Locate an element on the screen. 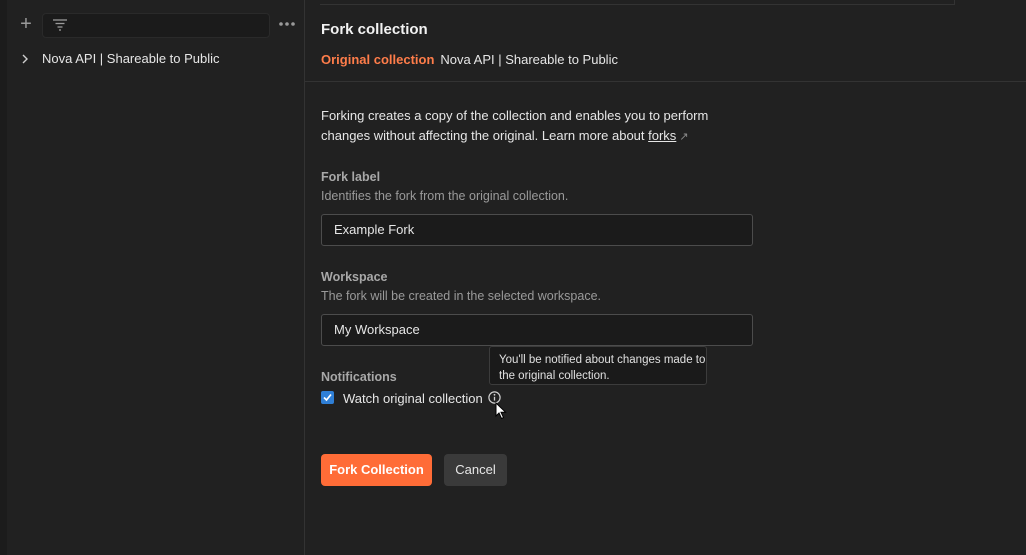 The image size is (1026, 555). sidebar-item-nova-api: Nova API | Shareable to Public is located at coordinates (155, 59).